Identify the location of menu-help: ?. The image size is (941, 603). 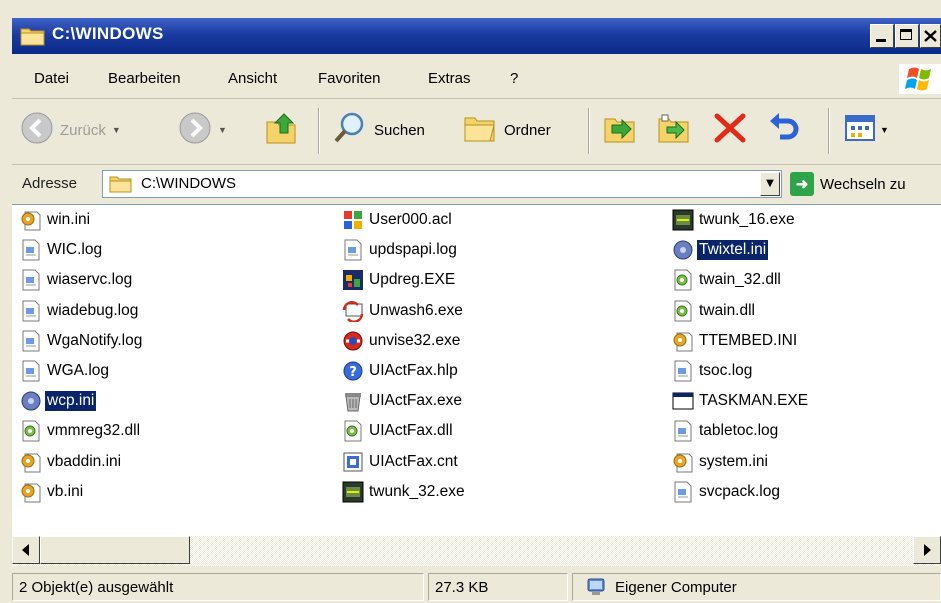
(514, 78).